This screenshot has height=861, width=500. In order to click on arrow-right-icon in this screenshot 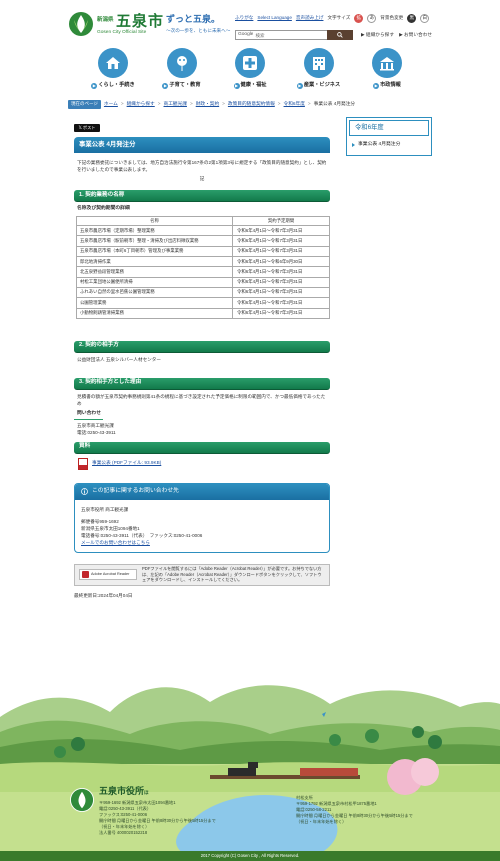, I will do `click(353, 145)`.